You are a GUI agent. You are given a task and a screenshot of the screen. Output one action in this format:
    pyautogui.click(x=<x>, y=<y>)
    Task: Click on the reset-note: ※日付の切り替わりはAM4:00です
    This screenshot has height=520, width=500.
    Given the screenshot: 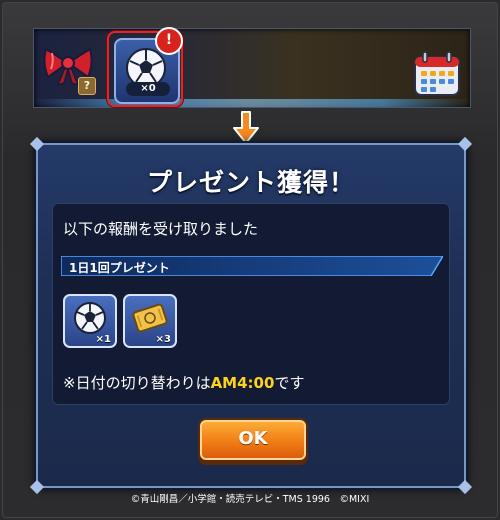 What is the action you would take?
    pyautogui.click(x=183, y=382)
    